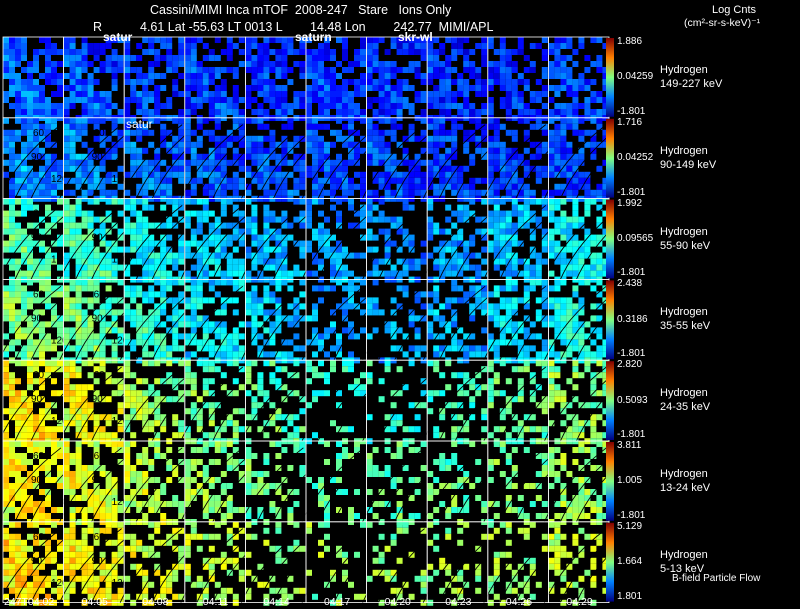 The width and height of the screenshot is (800, 609). I want to click on image-cell-r0-c1, so click(94, 78).